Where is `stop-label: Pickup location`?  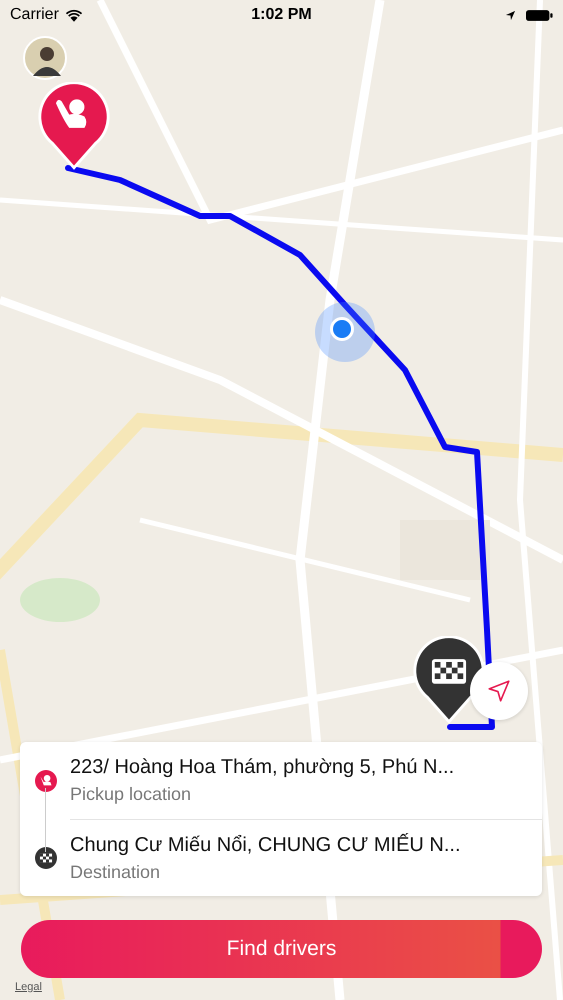 stop-label: Pickup location is located at coordinates (131, 794).